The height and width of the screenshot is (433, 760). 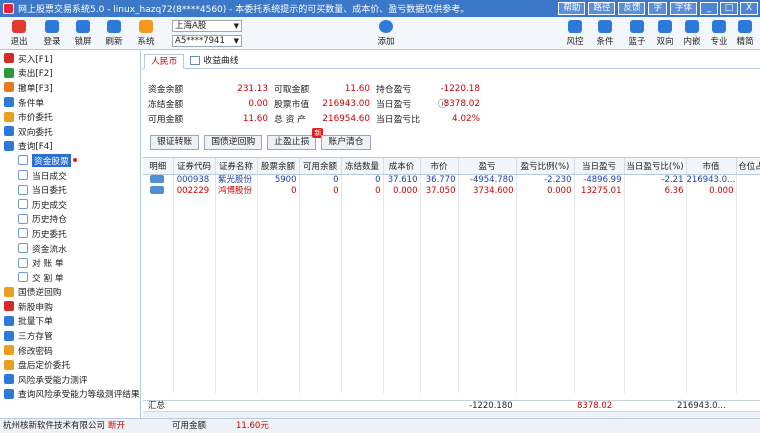 What do you see at coordinates (711, 166) in the screenshot?
I see `column-header: 市值` at bounding box center [711, 166].